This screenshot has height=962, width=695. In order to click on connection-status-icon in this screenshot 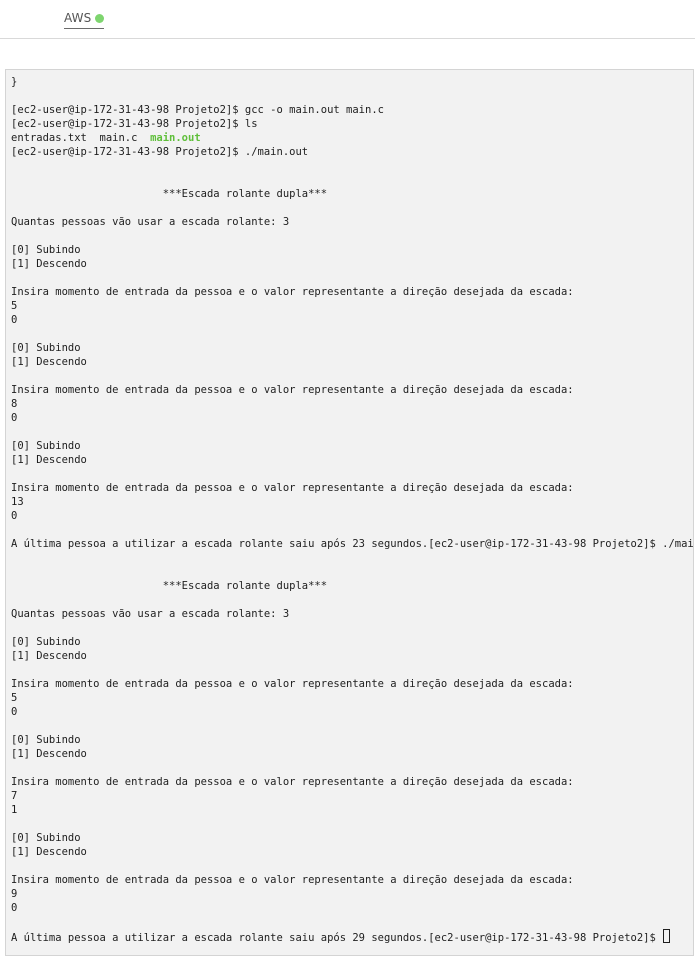, I will do `click(100, 18)`.